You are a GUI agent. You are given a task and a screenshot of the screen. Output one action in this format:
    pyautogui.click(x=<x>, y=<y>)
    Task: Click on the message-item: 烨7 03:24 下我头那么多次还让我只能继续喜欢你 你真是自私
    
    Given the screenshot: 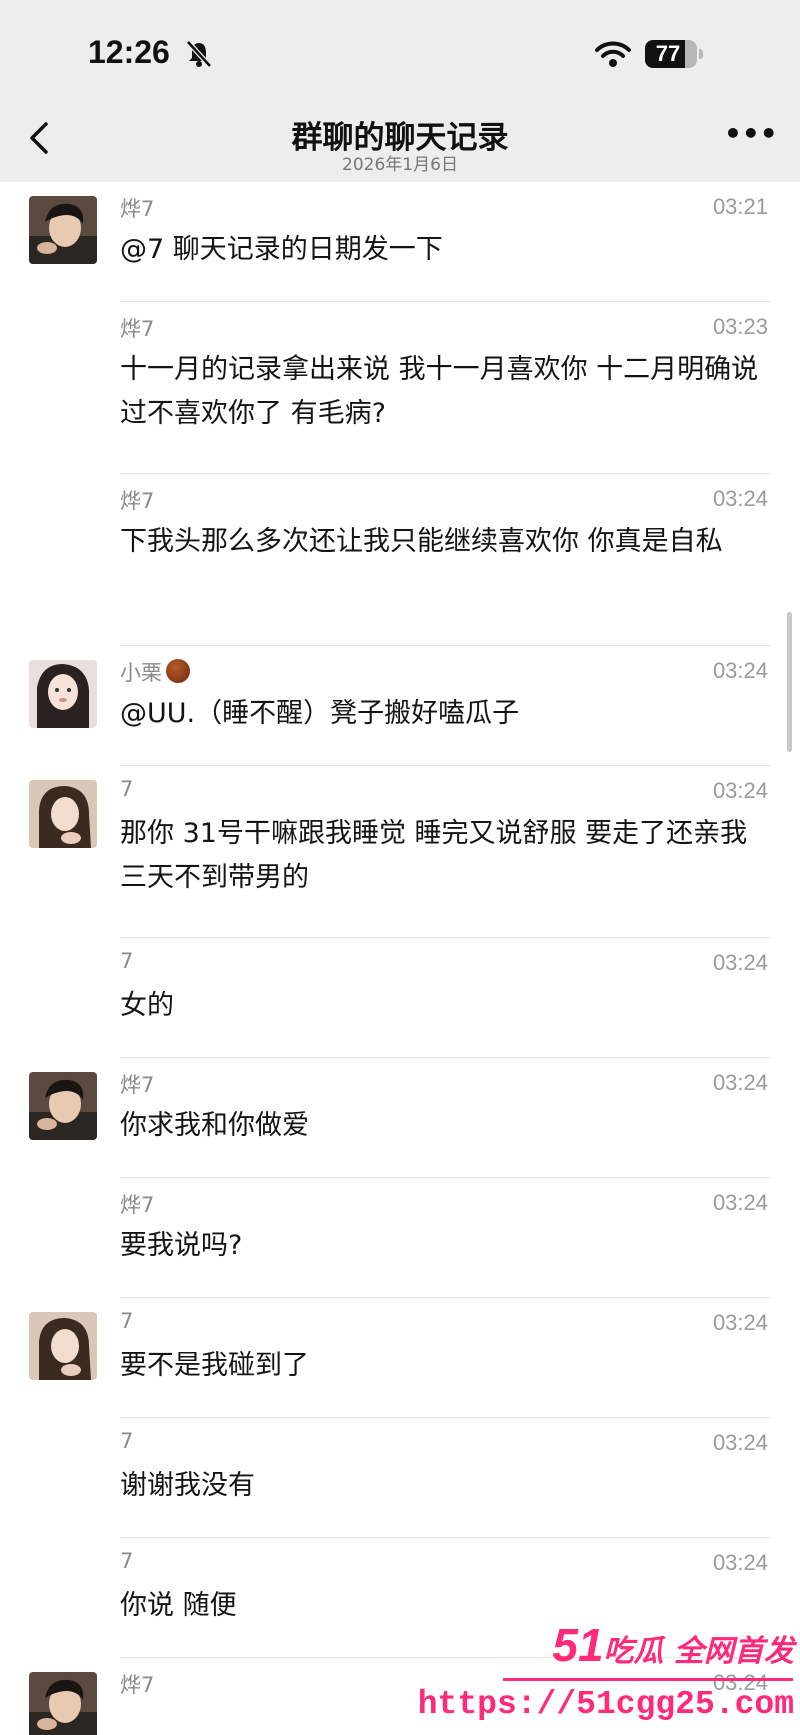 What is the action you would take?
    pyautogui.click(x=400, y=560)
    